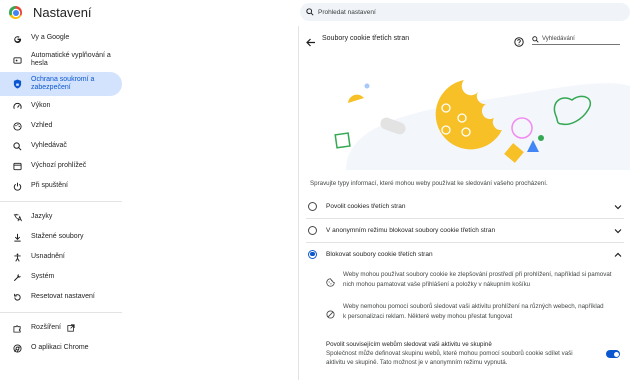 Image resolution: width=630 pixels, height=380 pixels. What do you see at coordinates (17, 106) in the screenshot?
I see `speedometer-icon` at bounding box center [17, 106].